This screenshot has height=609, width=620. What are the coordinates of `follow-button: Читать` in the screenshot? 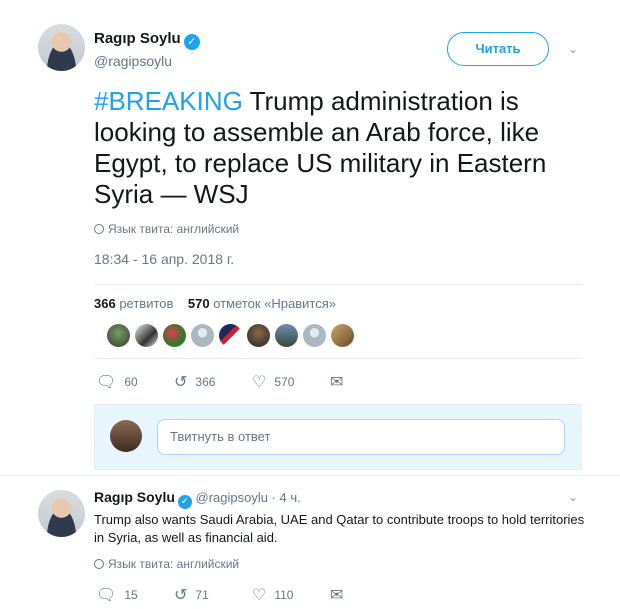 It's located at (498, 49).